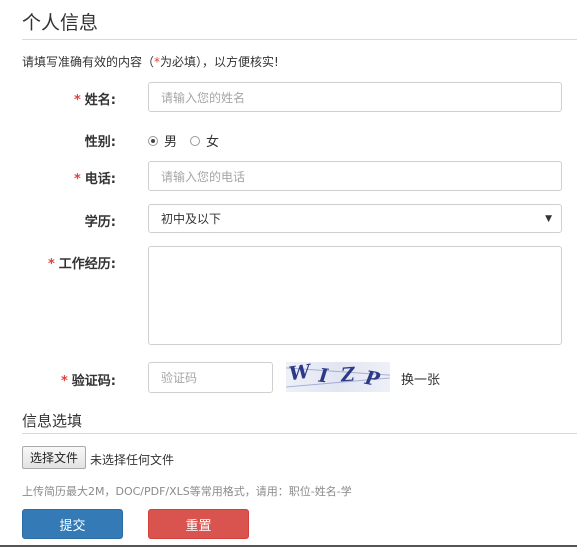 The image size is (577, 547). Describe the element at coordinates (87, 264) in the screenshot. I see `experience-label-text: 工作经历:` at that location.